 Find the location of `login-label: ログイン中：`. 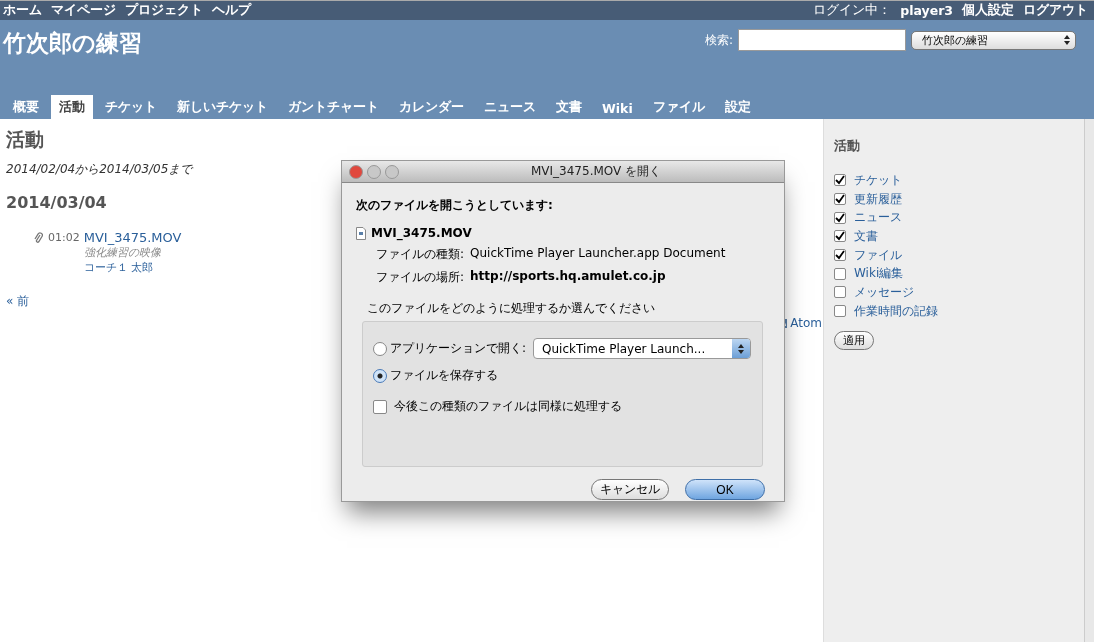

login-label: ログイン中： is located at coordinates (852, 10).